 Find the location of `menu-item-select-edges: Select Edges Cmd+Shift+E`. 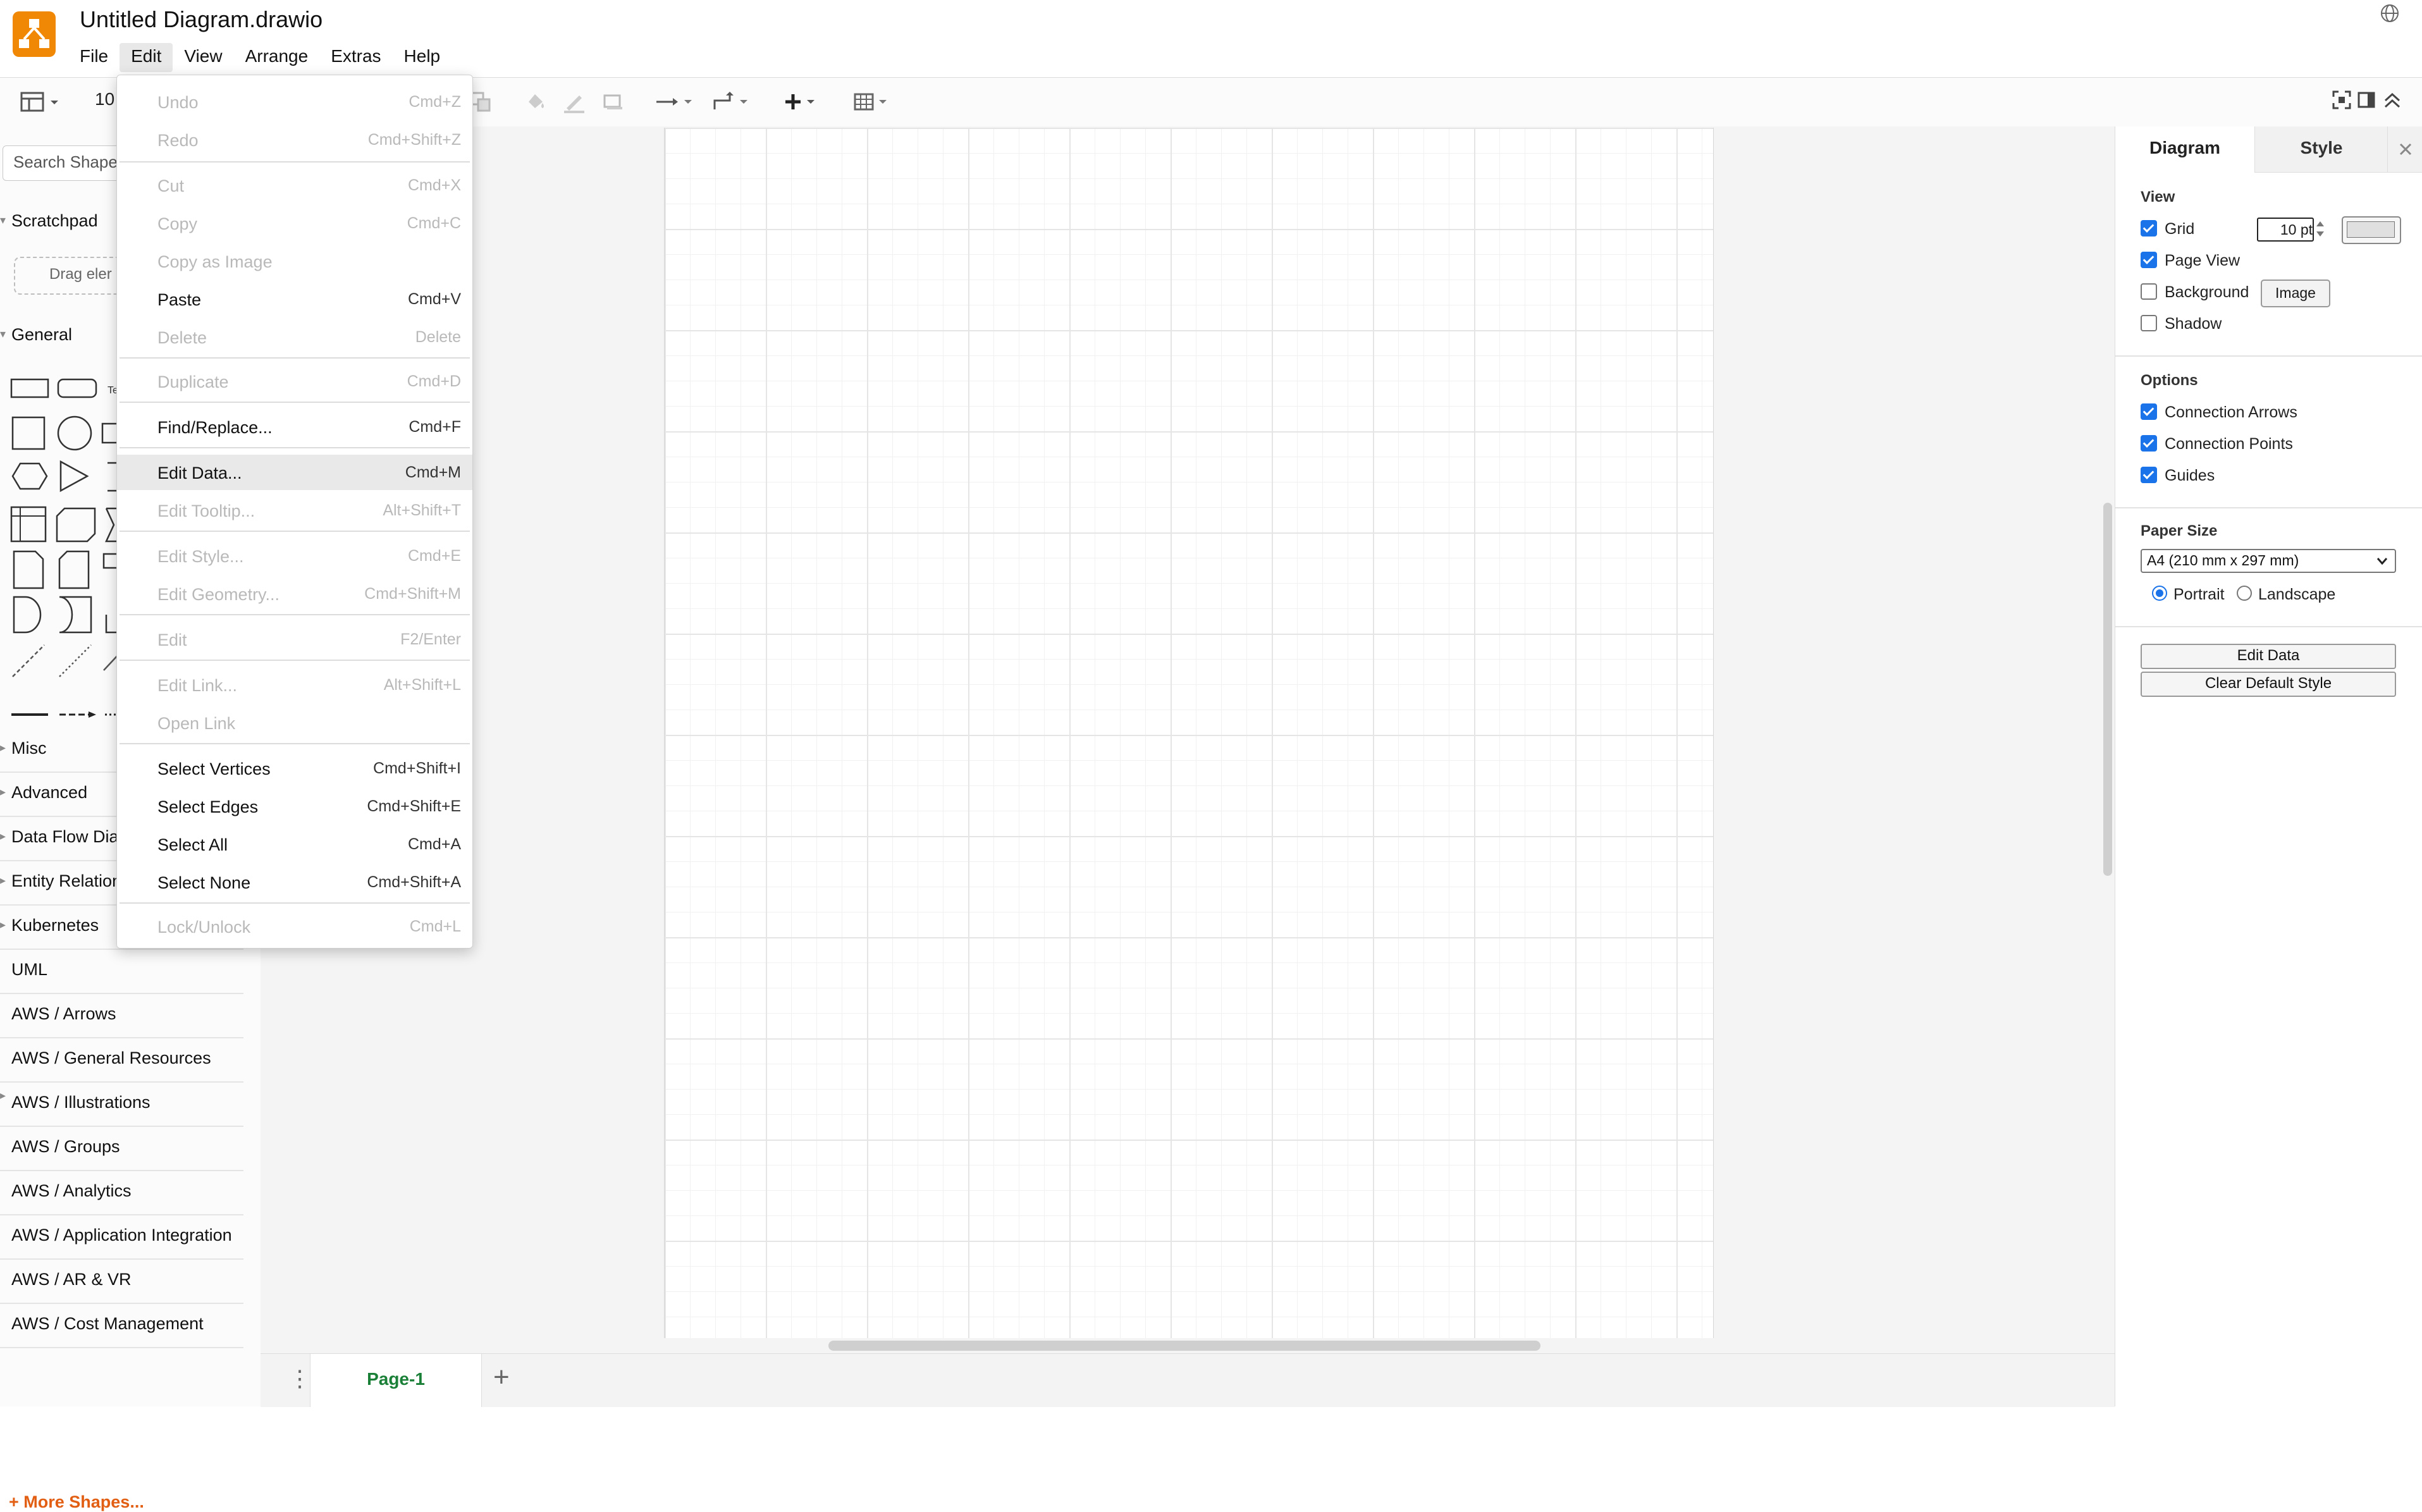

menu-item-select-edges: Select Edges Cmd+Shift+E is located at coordinates (294, 806).